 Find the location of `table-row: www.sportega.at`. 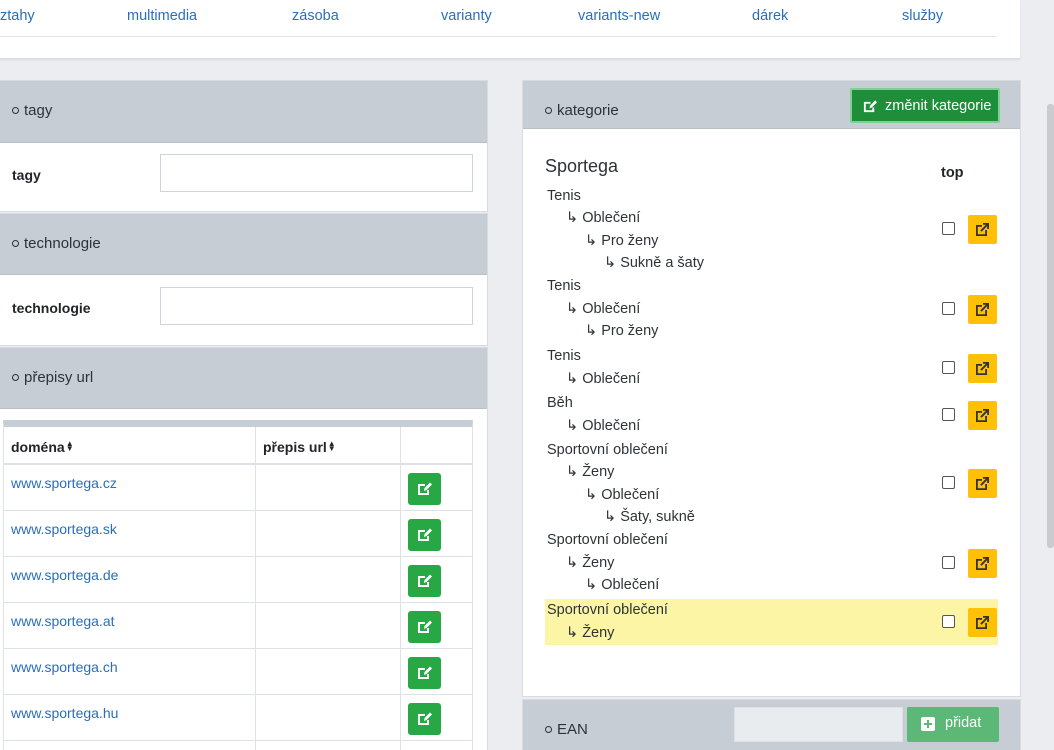

table-row: www.sportega.at is located at coordinates (238, 626).